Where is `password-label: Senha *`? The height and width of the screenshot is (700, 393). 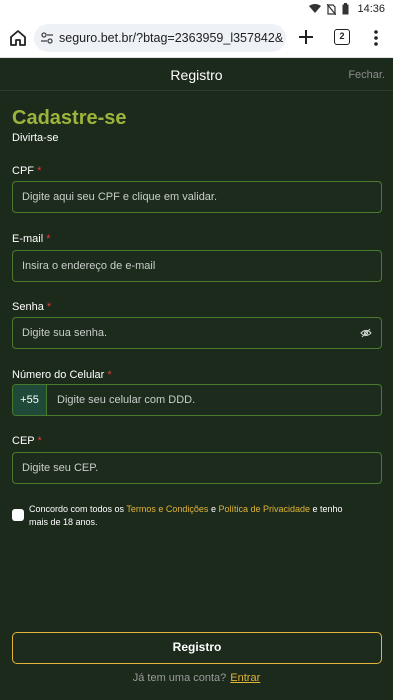 password-label: Senha * is located at coordinates (32, 307).